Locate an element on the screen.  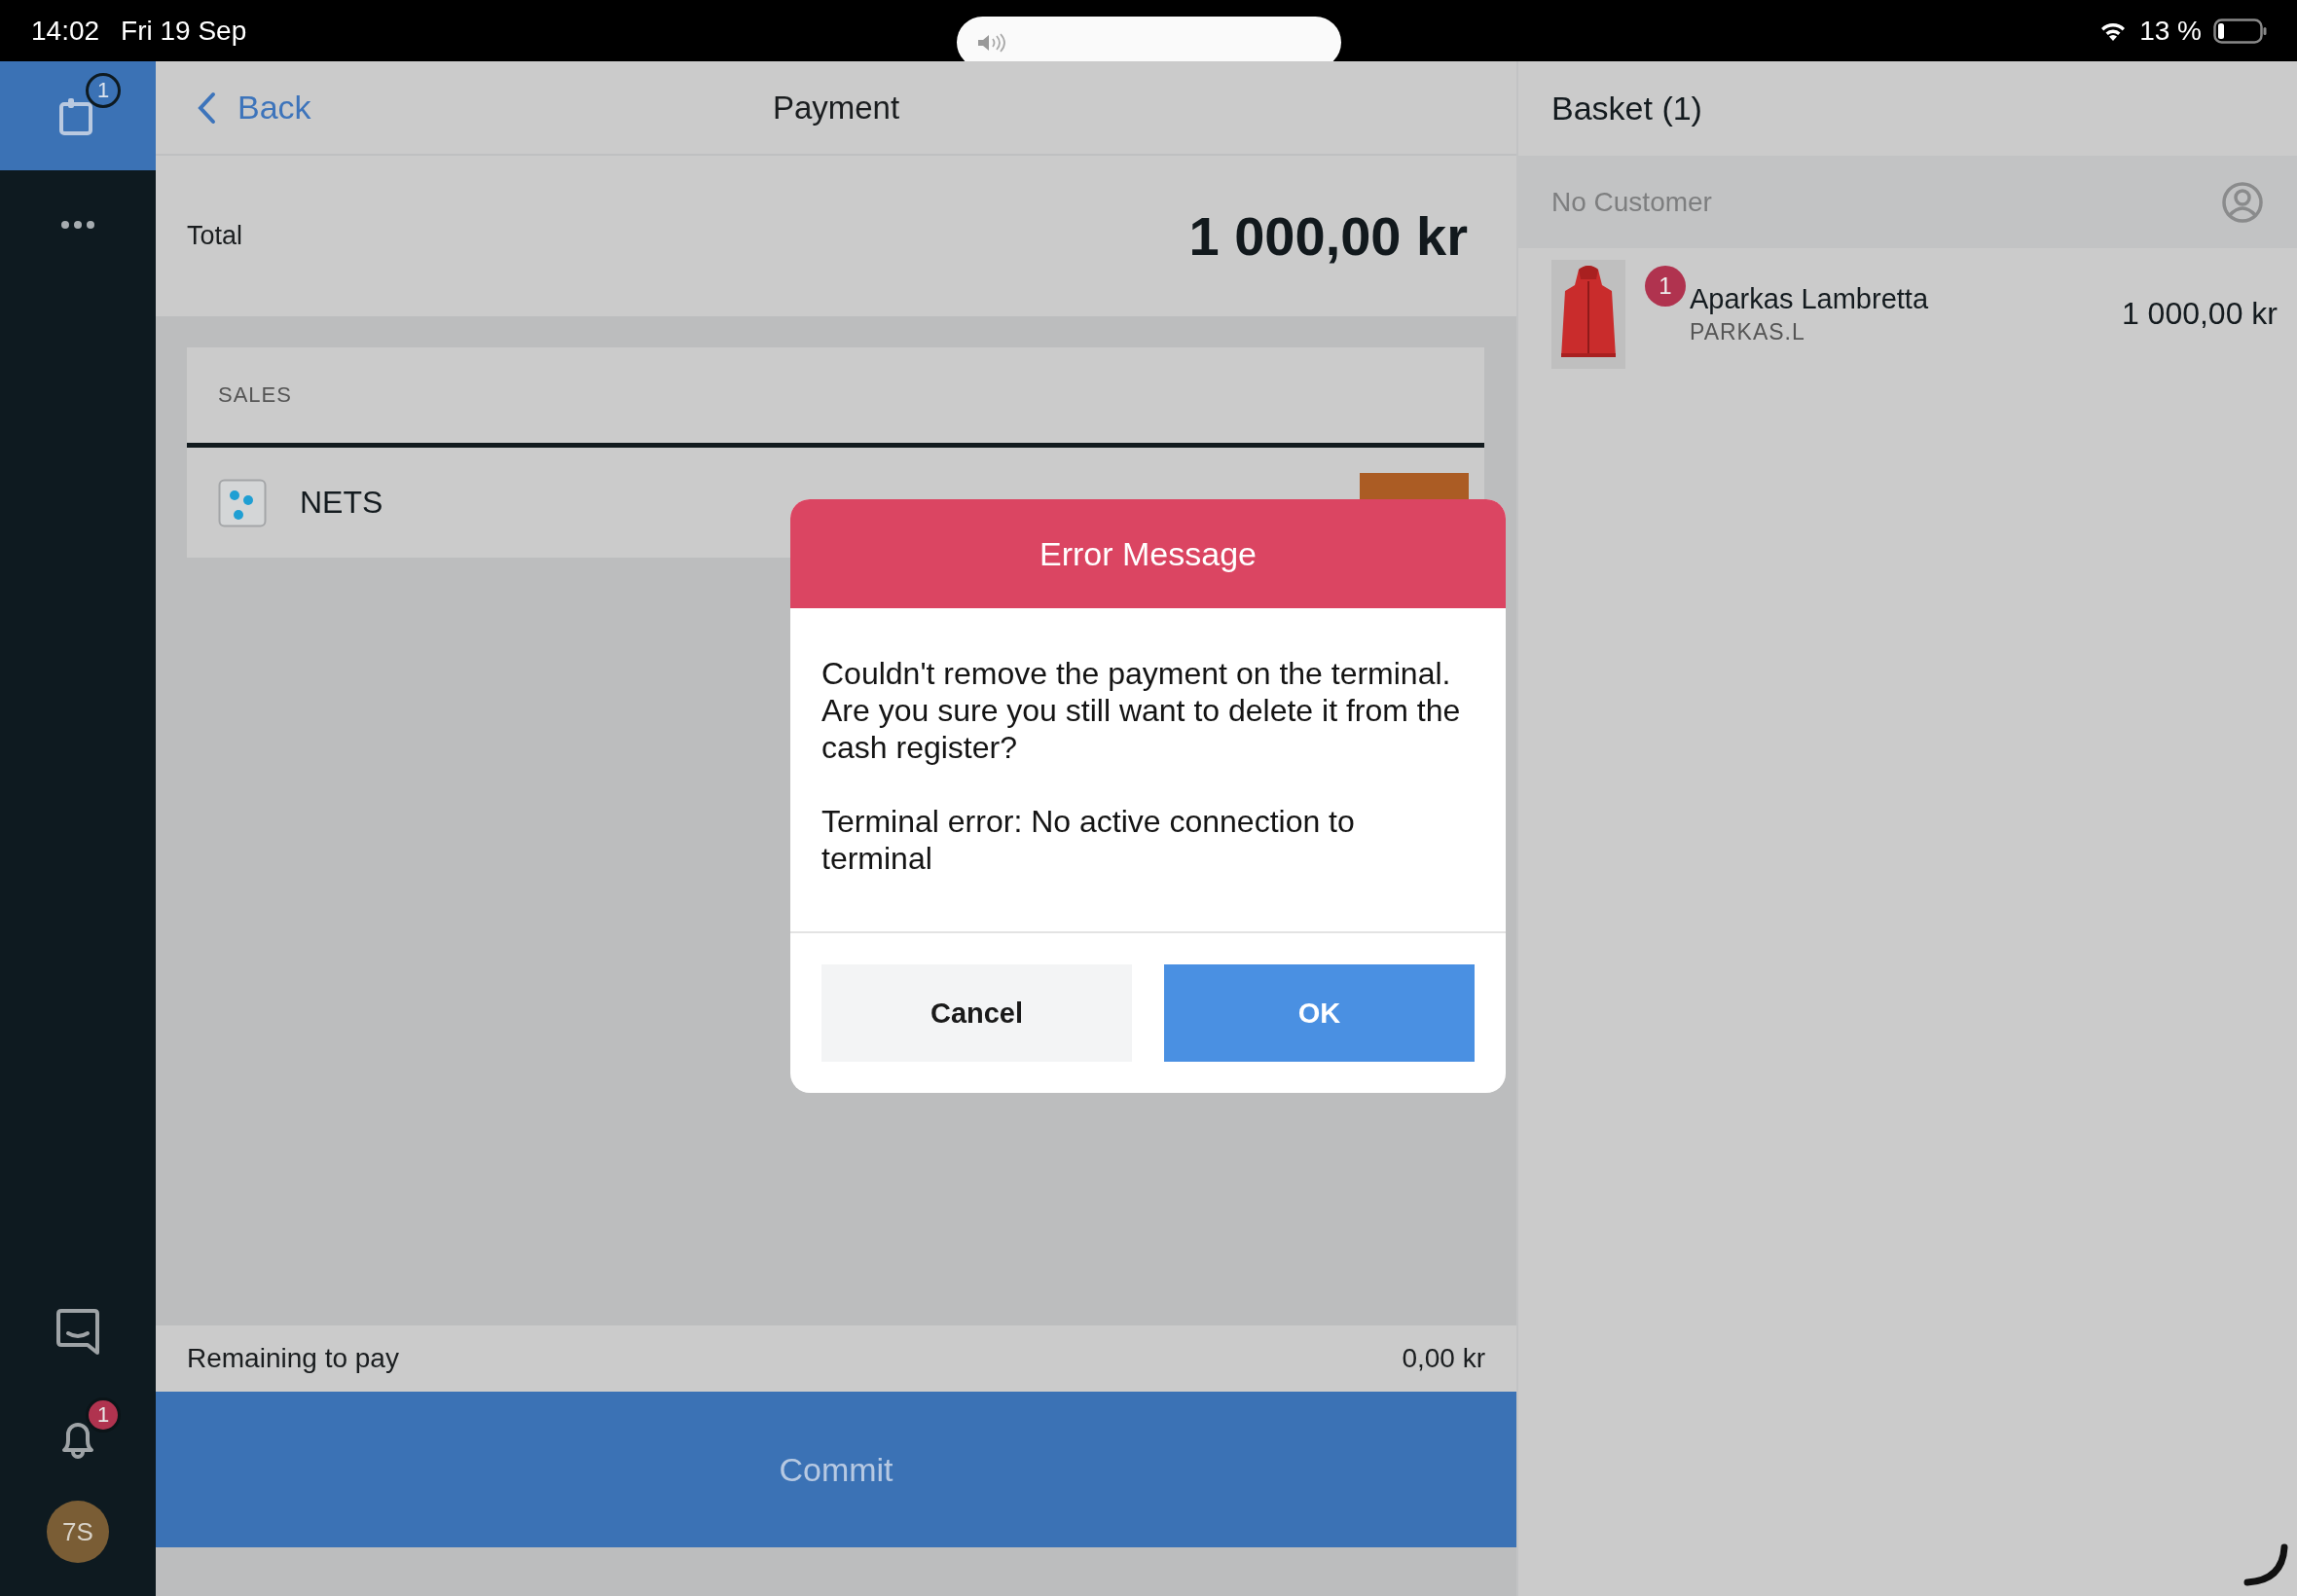
user-avatar: 7S is located at coordinates (78, 1532).